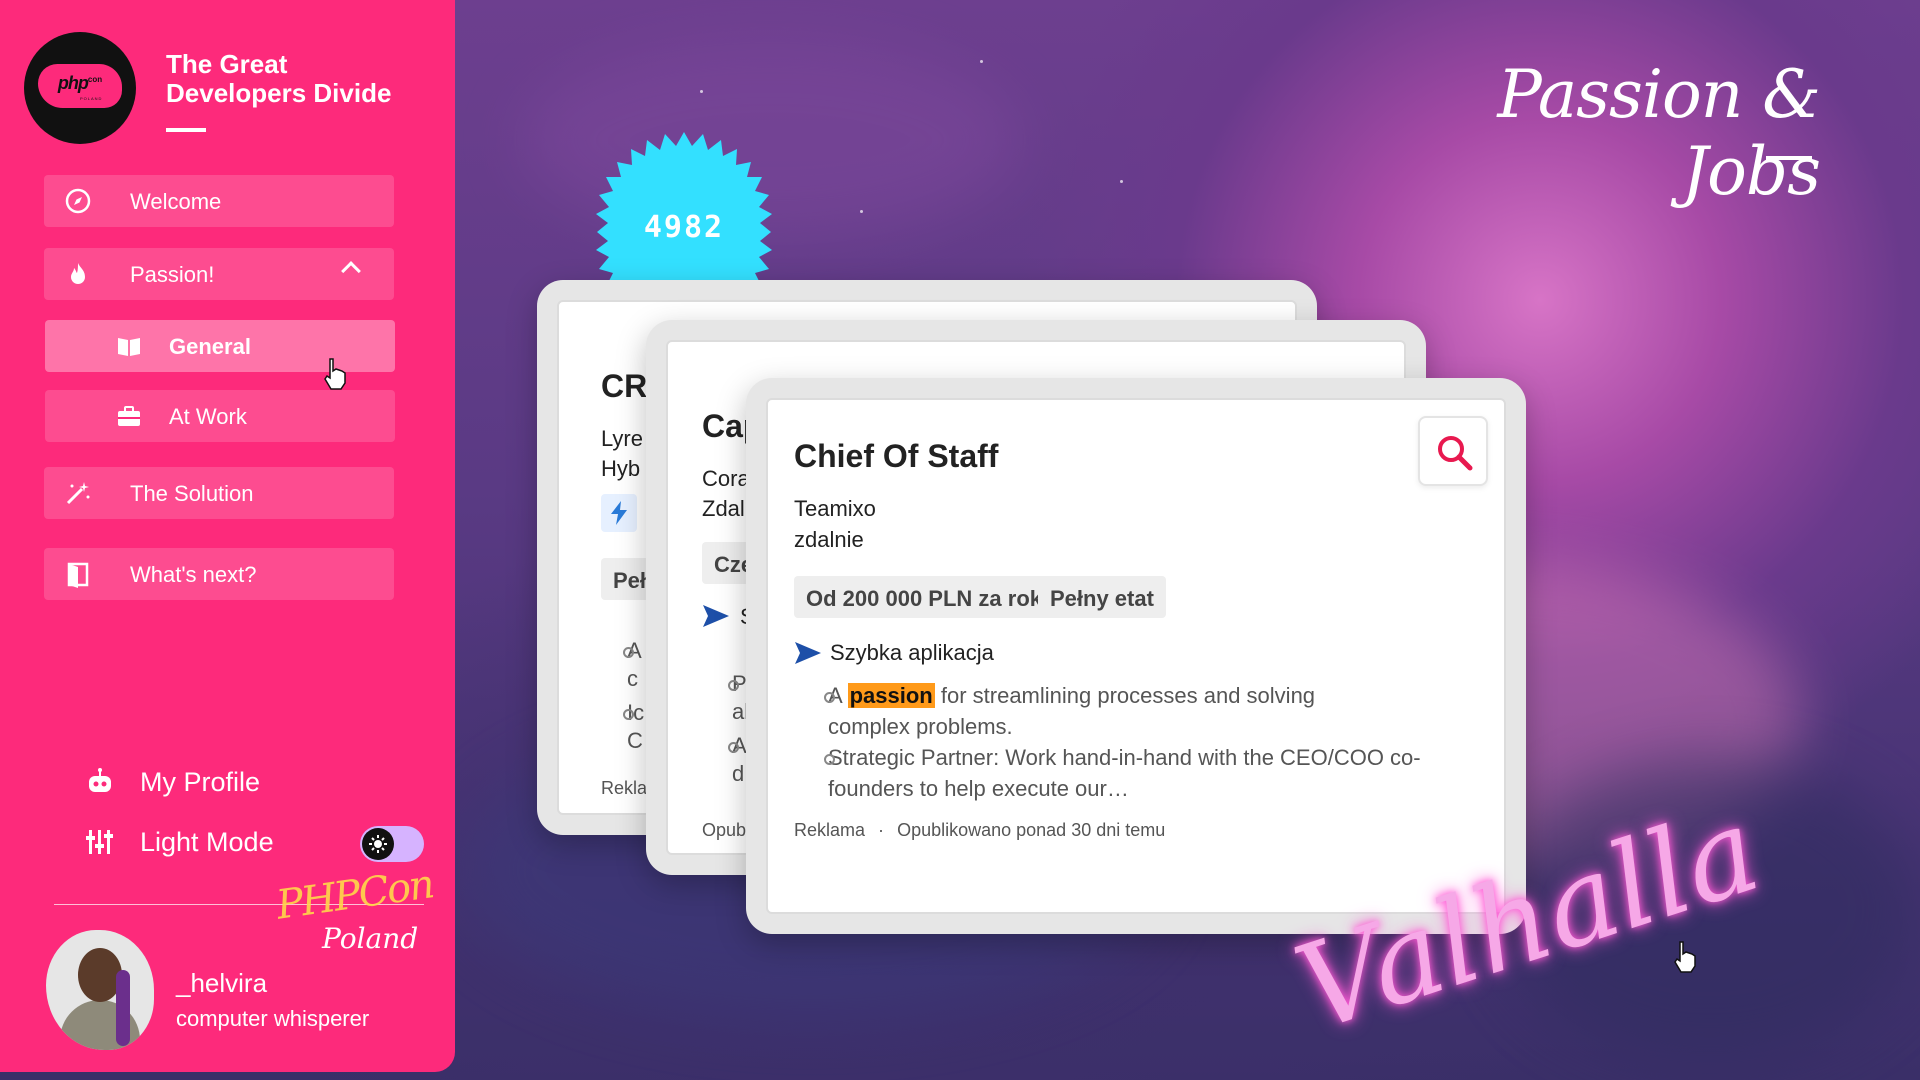  What do you see at coordinates (219, 201) in the screenshot?
I see `nav-welcome: Welcome` at bounding box center [219, 201].